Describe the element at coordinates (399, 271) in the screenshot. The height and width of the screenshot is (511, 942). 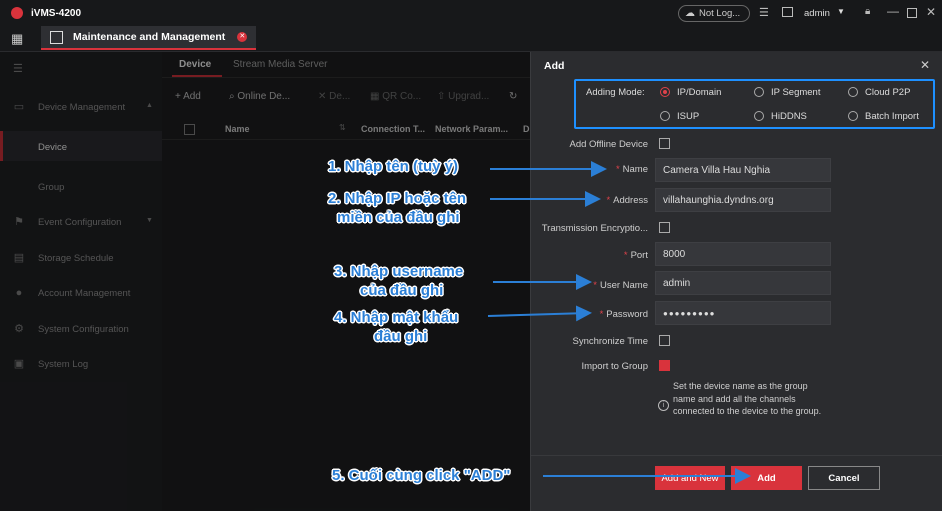
I see `annotation-step3a: 3. Nhập username` at that location.